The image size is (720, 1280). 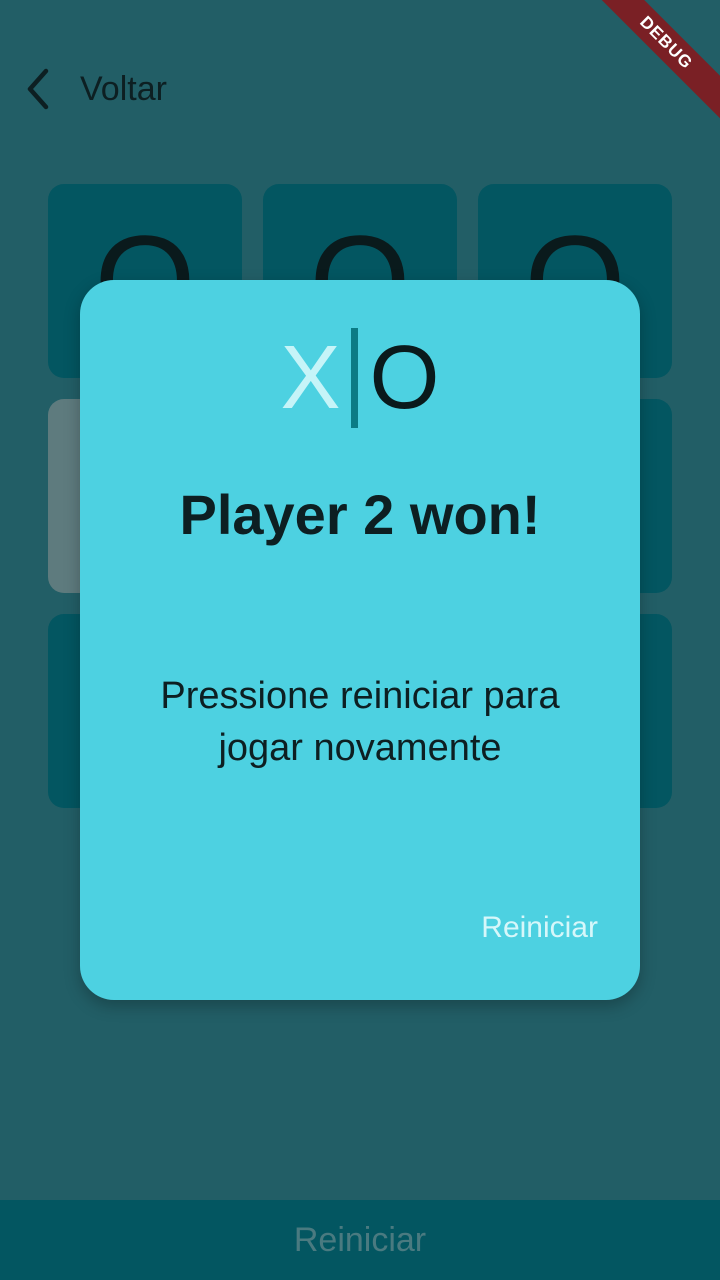 I want to click on debug-banner: DEBUG, so click(x=655, y=65).